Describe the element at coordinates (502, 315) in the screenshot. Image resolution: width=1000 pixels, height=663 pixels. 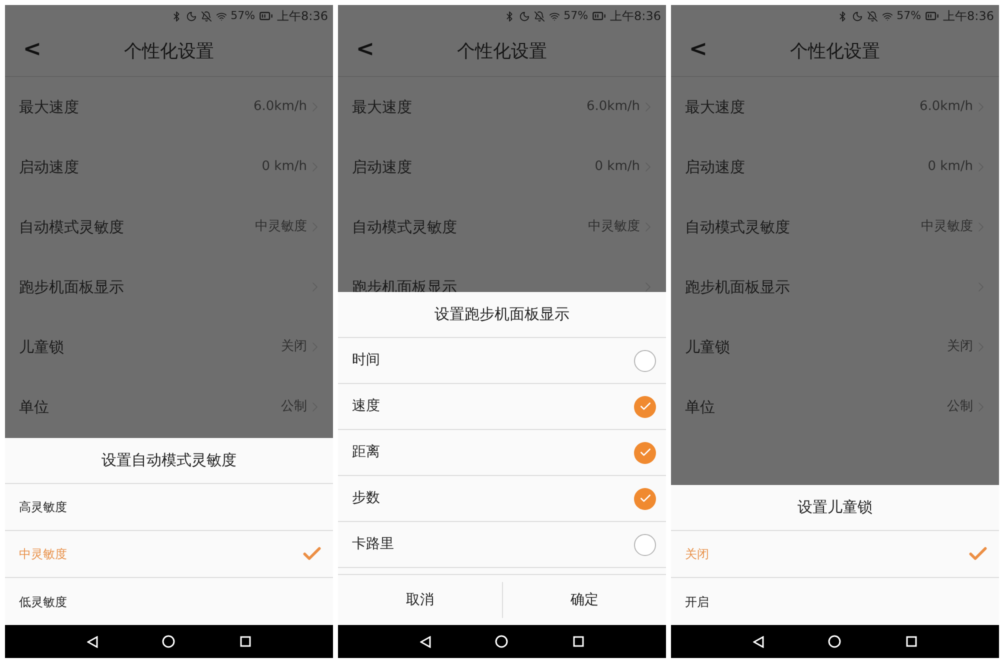
I see `sheet-title: 设置跑步机面板显示` at that location.